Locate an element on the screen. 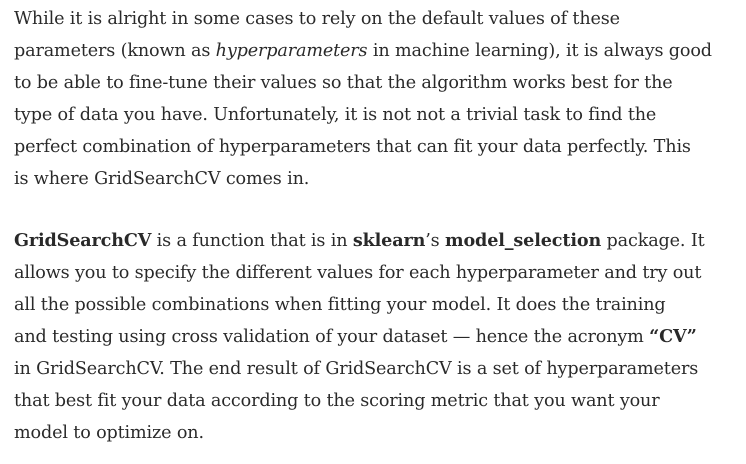  emphasis-hyperparameters: hyperparameters is located at coordinates (291, 51).